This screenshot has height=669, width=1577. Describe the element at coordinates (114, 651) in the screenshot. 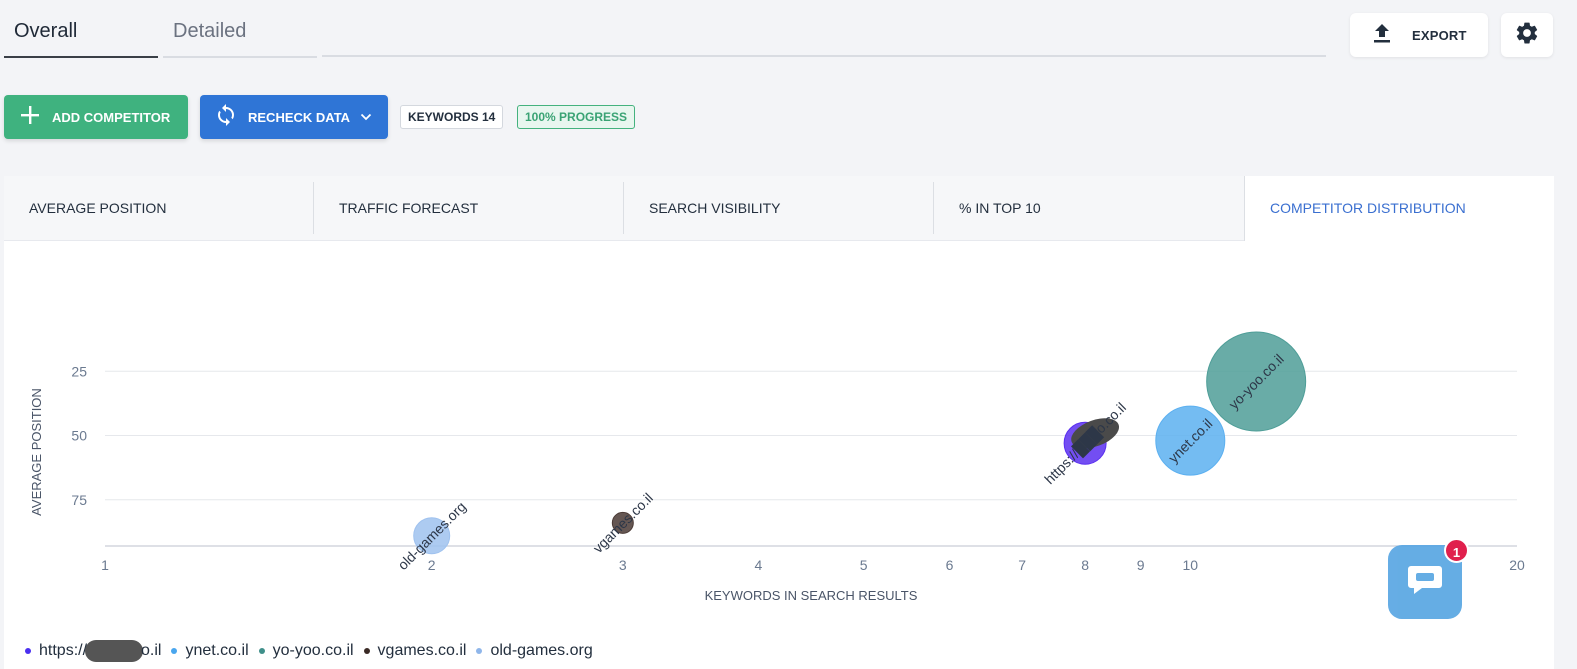

I see `redaction-mark` at that location.